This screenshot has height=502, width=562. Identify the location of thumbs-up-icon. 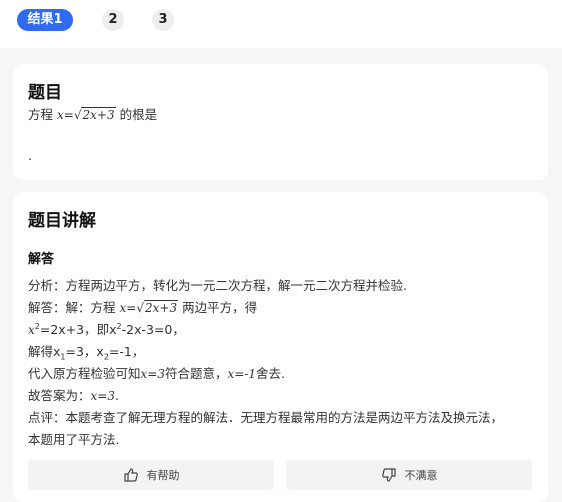
(131, 475).